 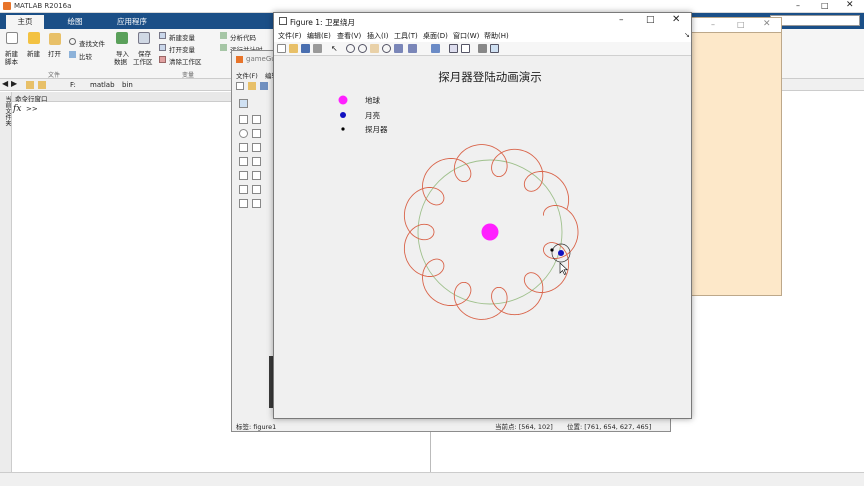 I want to click on hide-plot-tools-icon, so click(x=482, y=48).